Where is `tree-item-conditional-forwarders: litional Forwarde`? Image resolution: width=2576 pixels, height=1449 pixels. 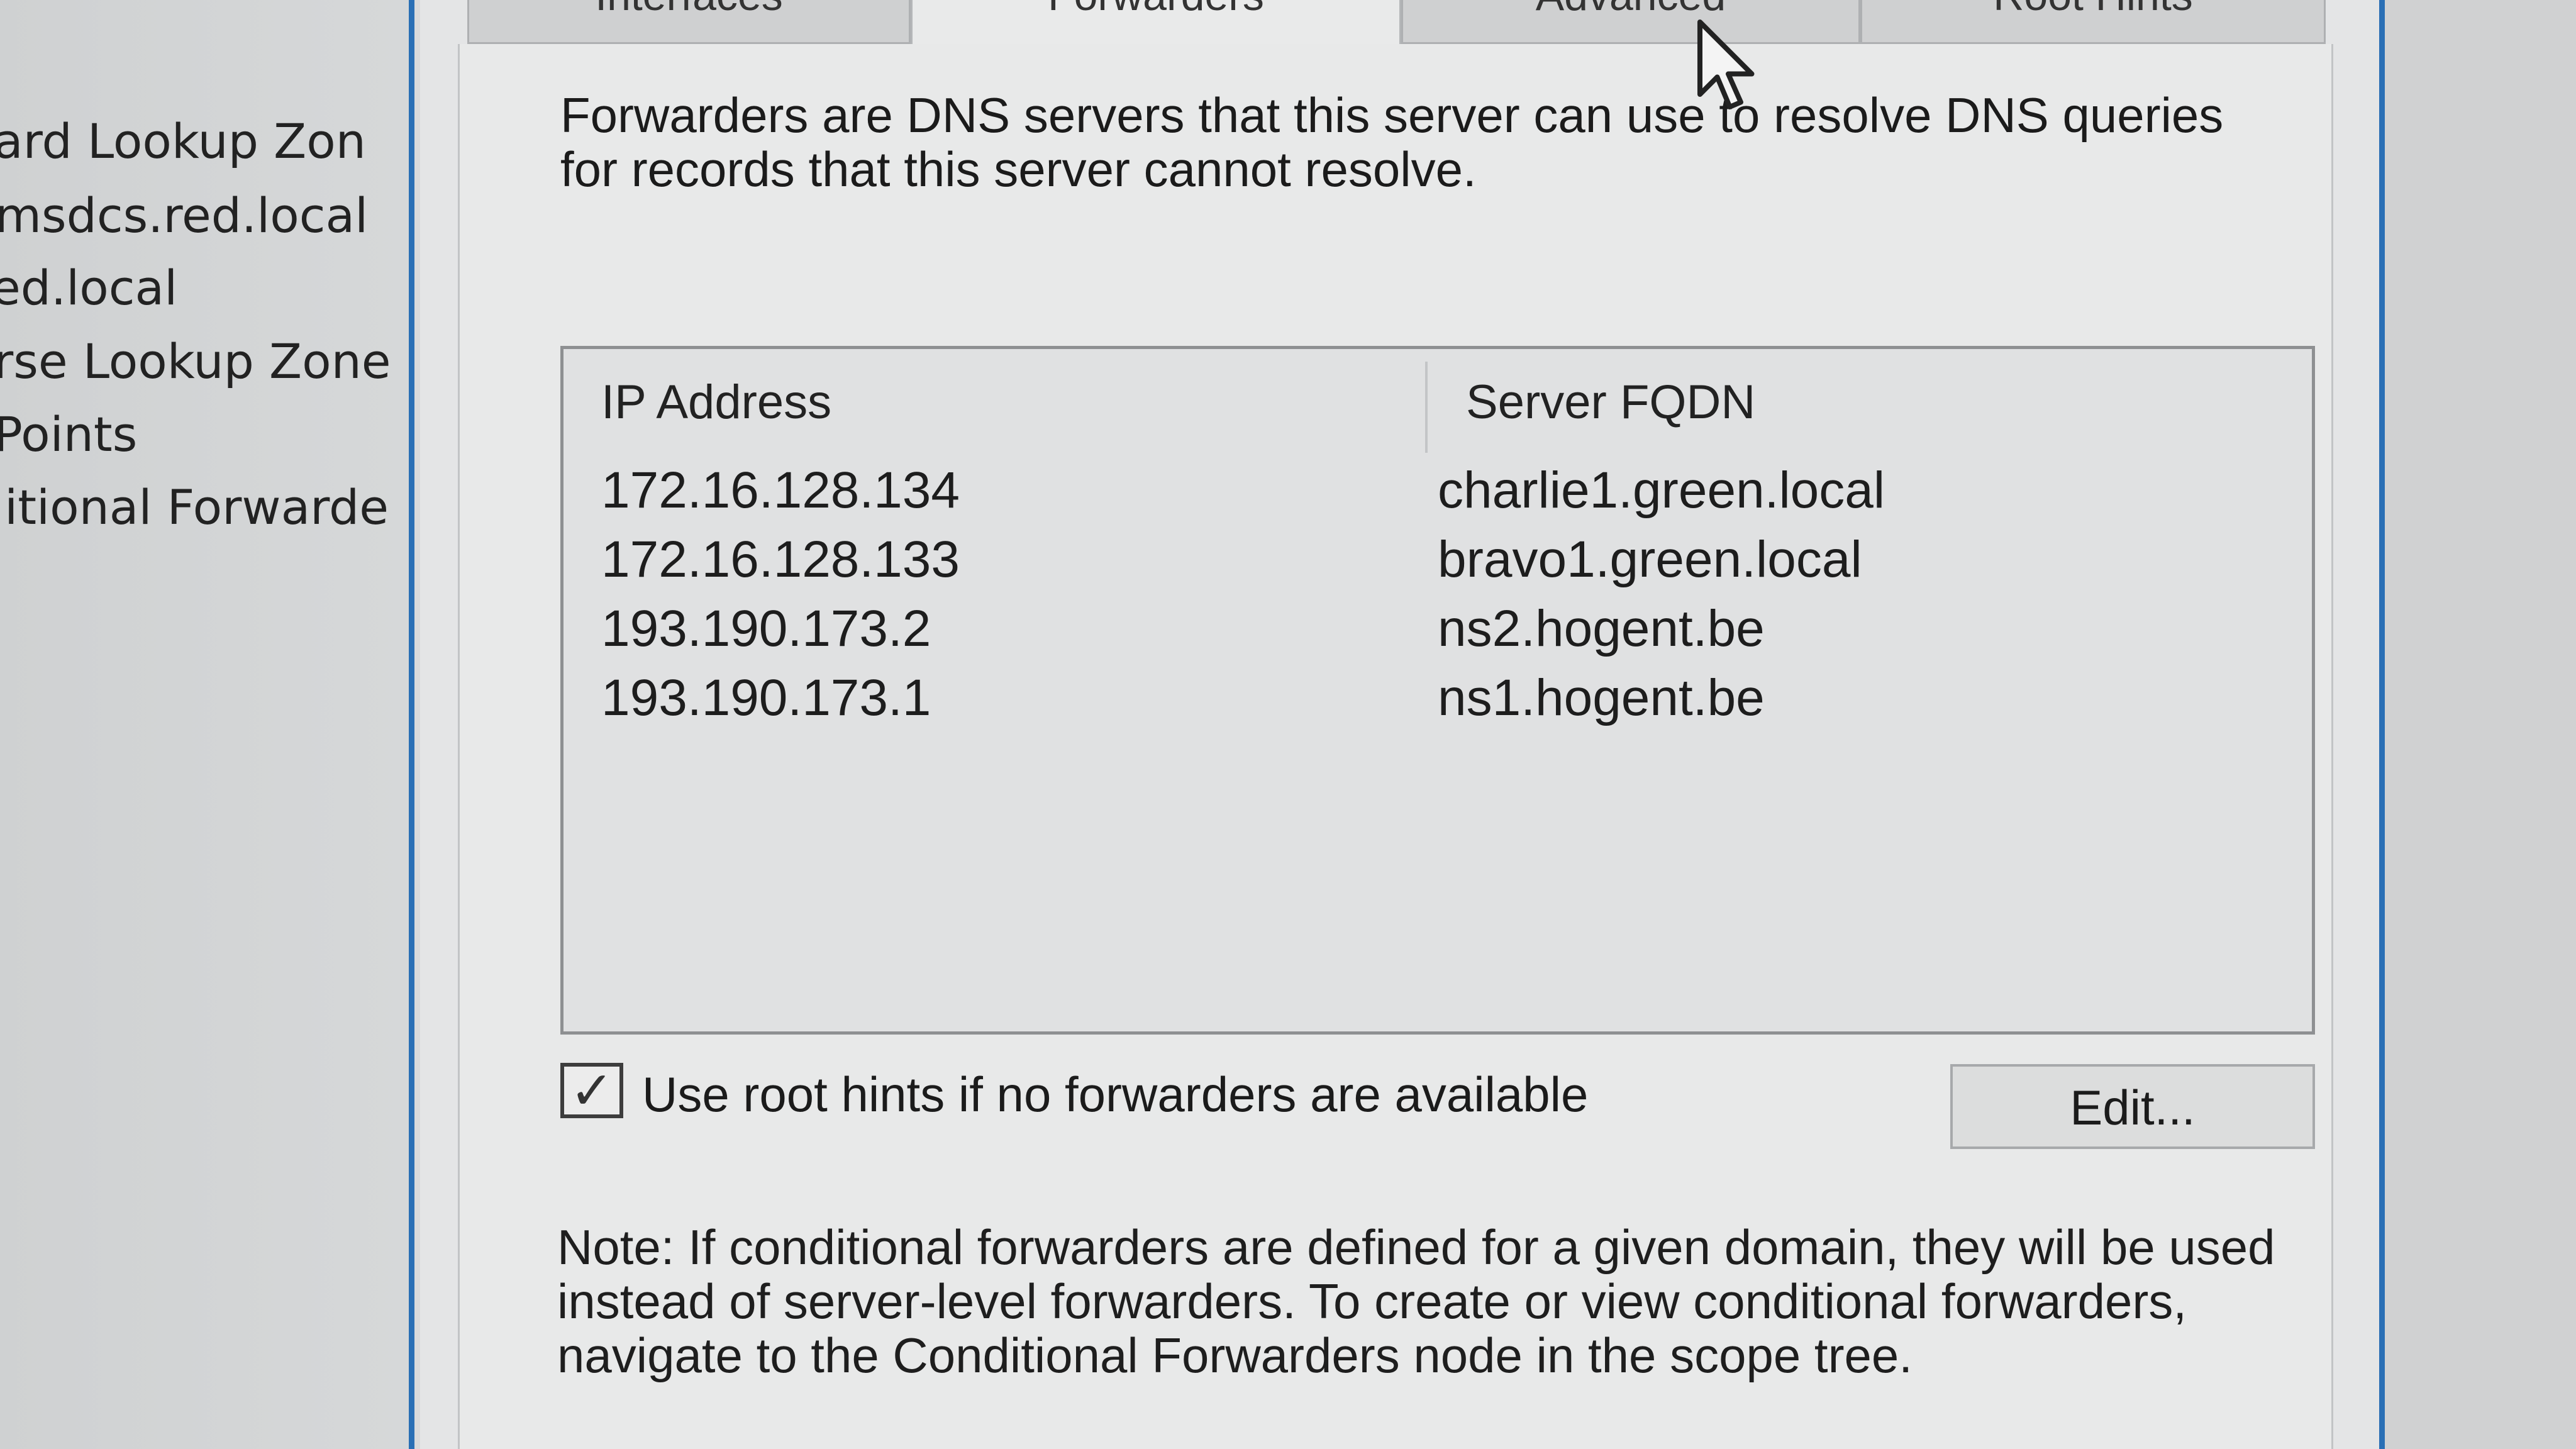
tree-item-conditional-forwarders: litional Forwarde is located at coordinates (194, 507).